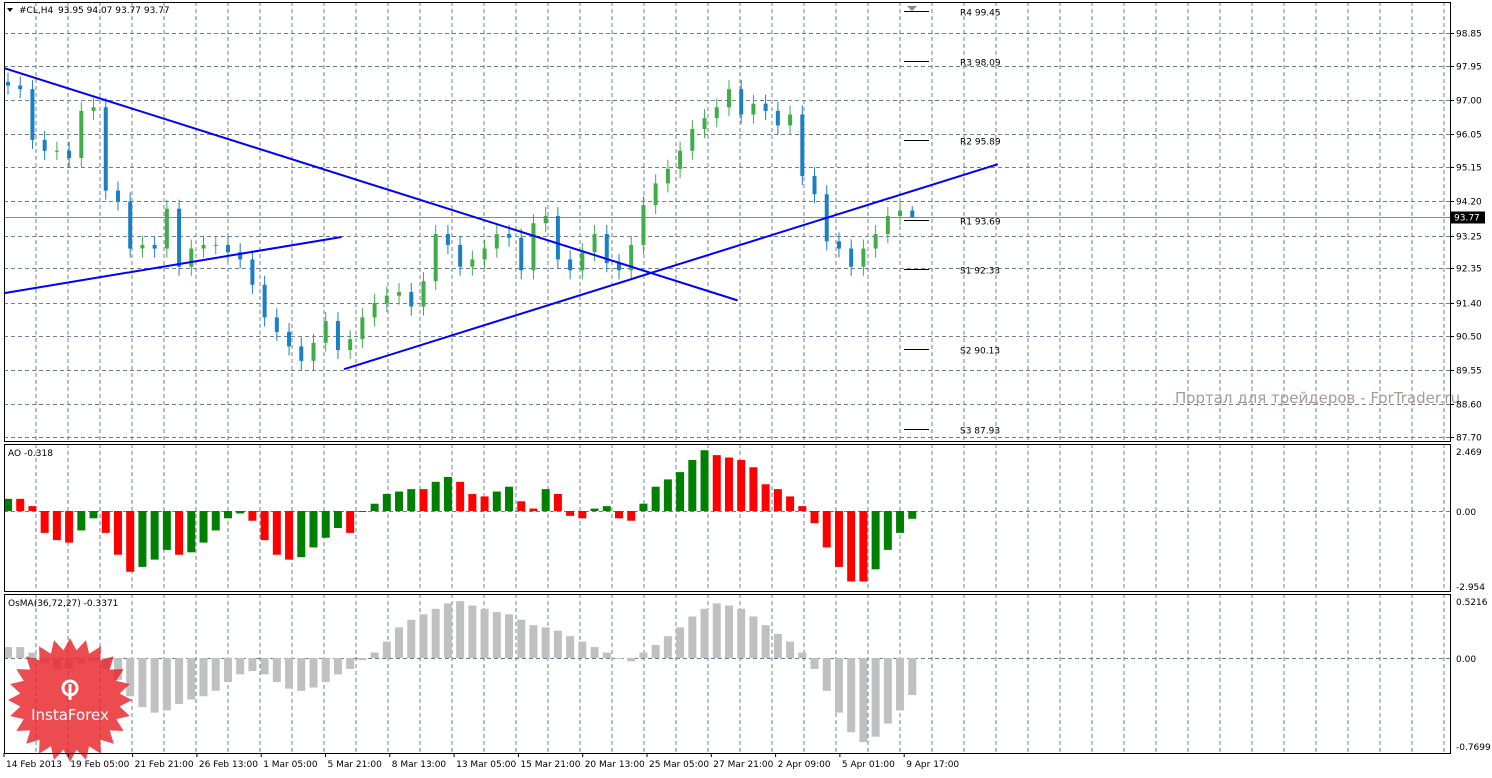 The width and height of the screenshot is (1492, 778). Describe the element at coordinates (912, 8) in the screenshot. I see `shift-marker-icon` at that location.